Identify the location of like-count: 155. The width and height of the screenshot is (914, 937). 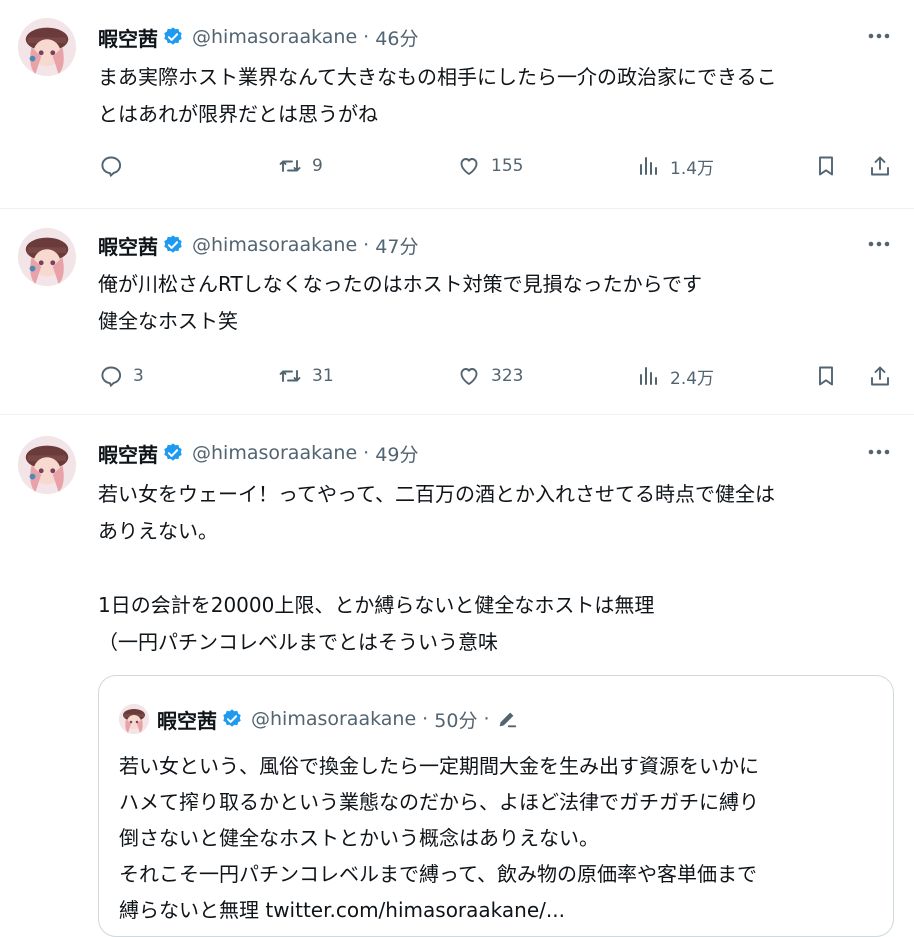
(507, 166).